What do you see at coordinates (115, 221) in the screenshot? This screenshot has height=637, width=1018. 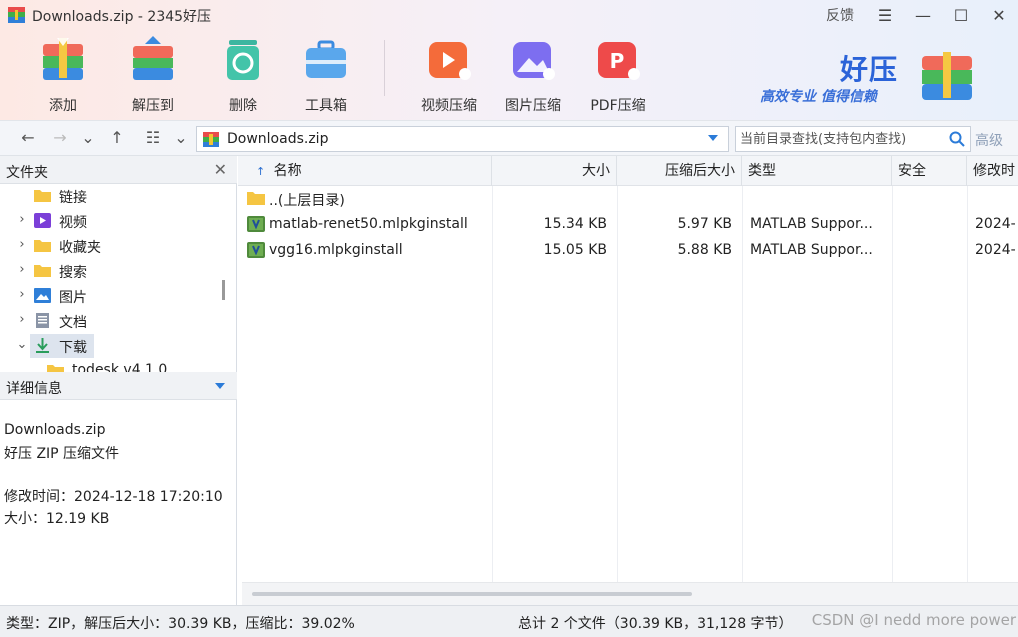 I see `tree-item-videos: › 视频` at bounding box center [115, 221].